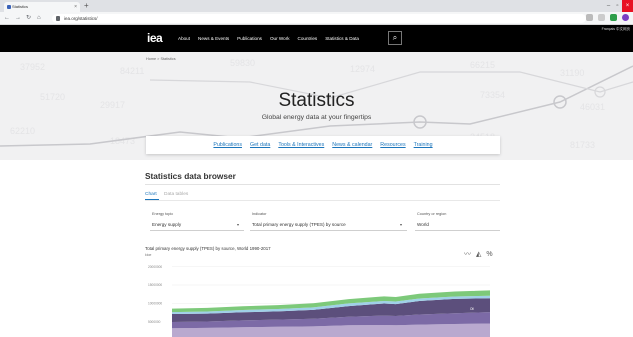 The image size is (633, 337). Describe the element at coordinates (75, 7) in the screenshot. I see `close-tab-icon: ×` at that location.